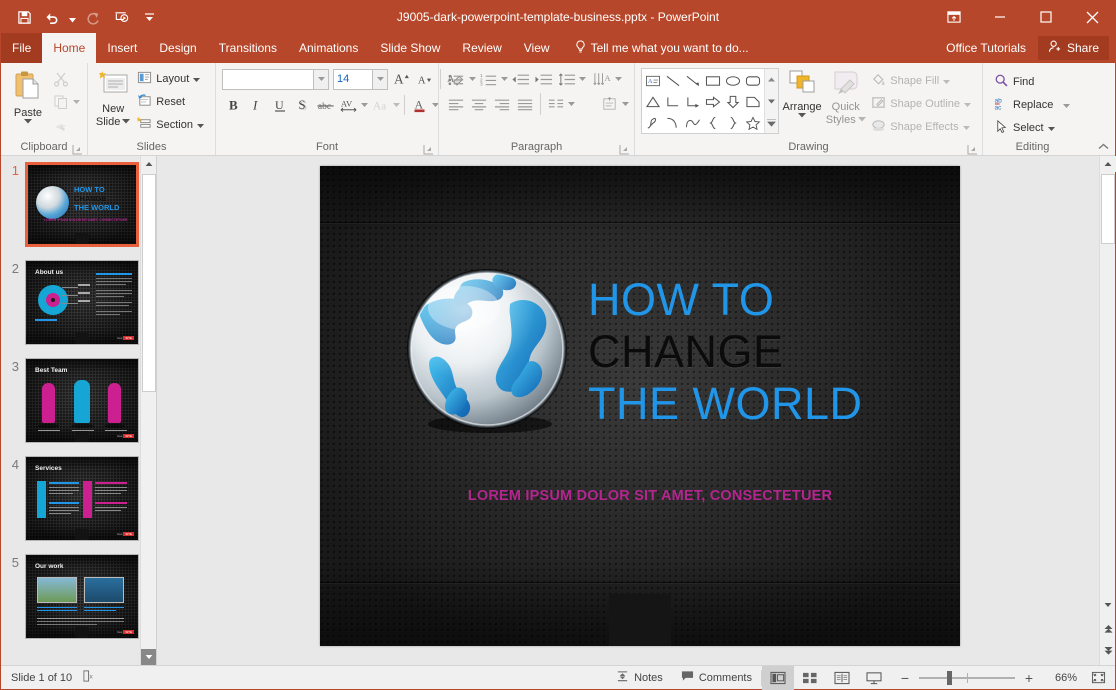 The height and width of the screenshot is (690, 1116). I want to click on thumbnail-slide-2: 2 About us box SITE, so click(78, 302).